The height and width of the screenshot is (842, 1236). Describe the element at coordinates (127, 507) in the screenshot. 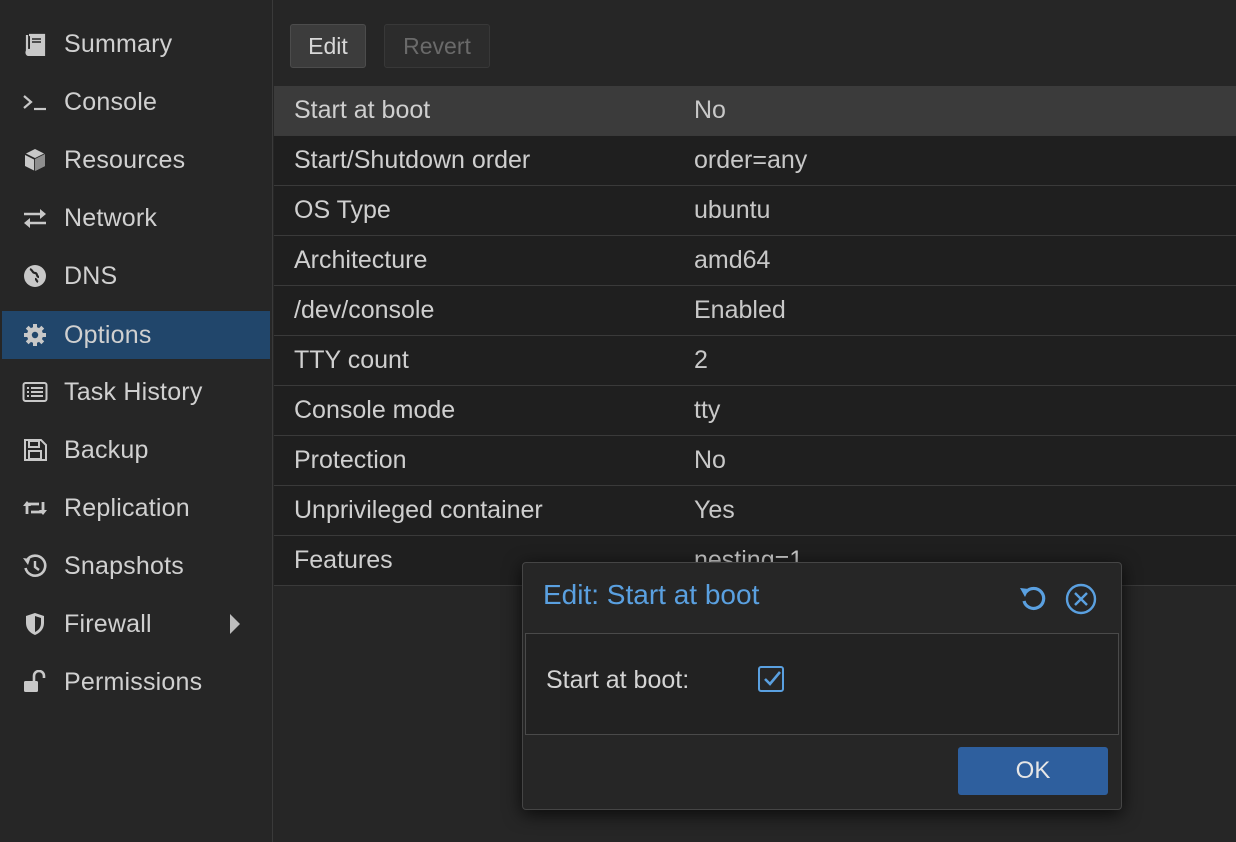

I see `sidebar-item-label: Replication` at that location.